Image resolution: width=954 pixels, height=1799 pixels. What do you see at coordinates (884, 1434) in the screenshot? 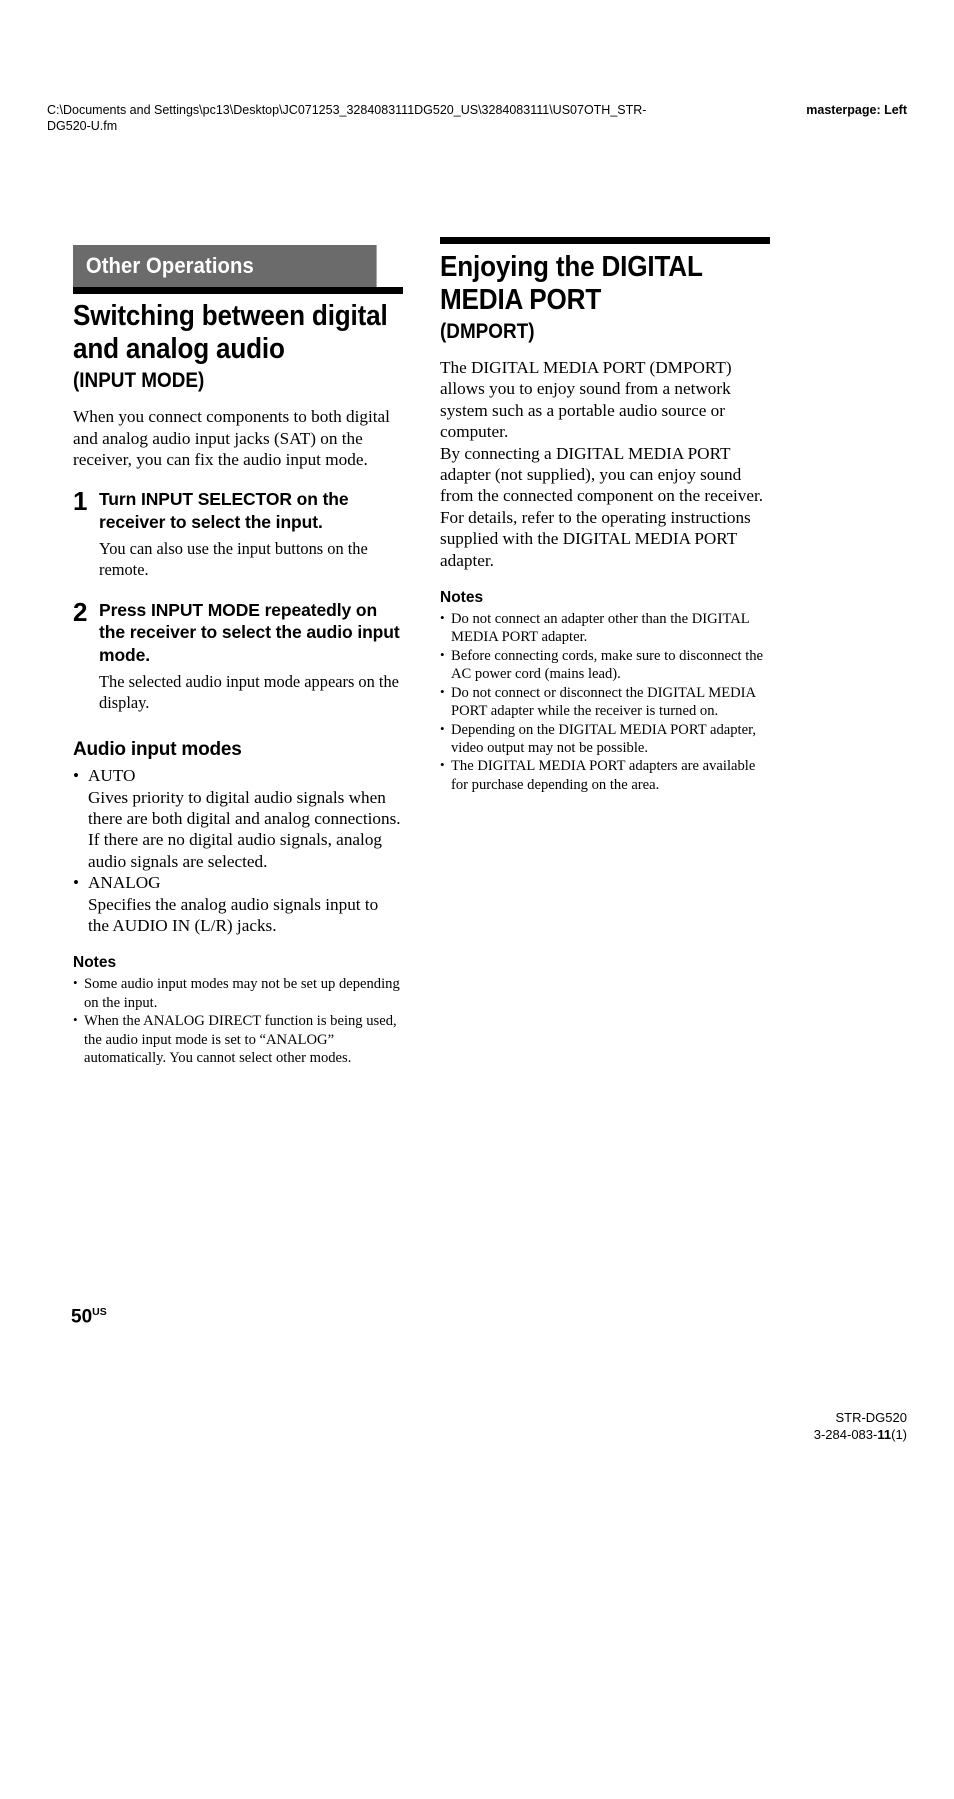
I see `doc-number-revision: 11` at bounding box center [884, 1434].